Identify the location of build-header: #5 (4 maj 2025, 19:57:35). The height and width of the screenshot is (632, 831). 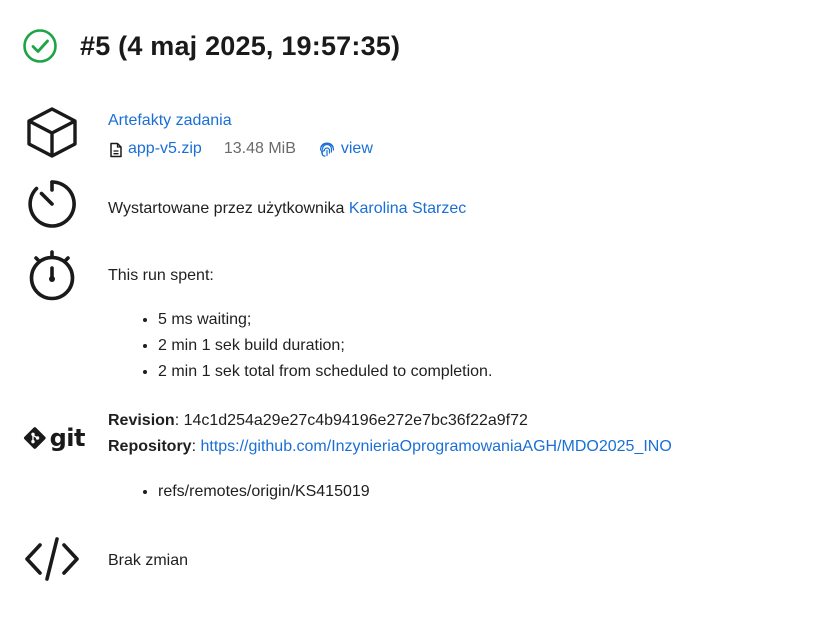
(211, 46).